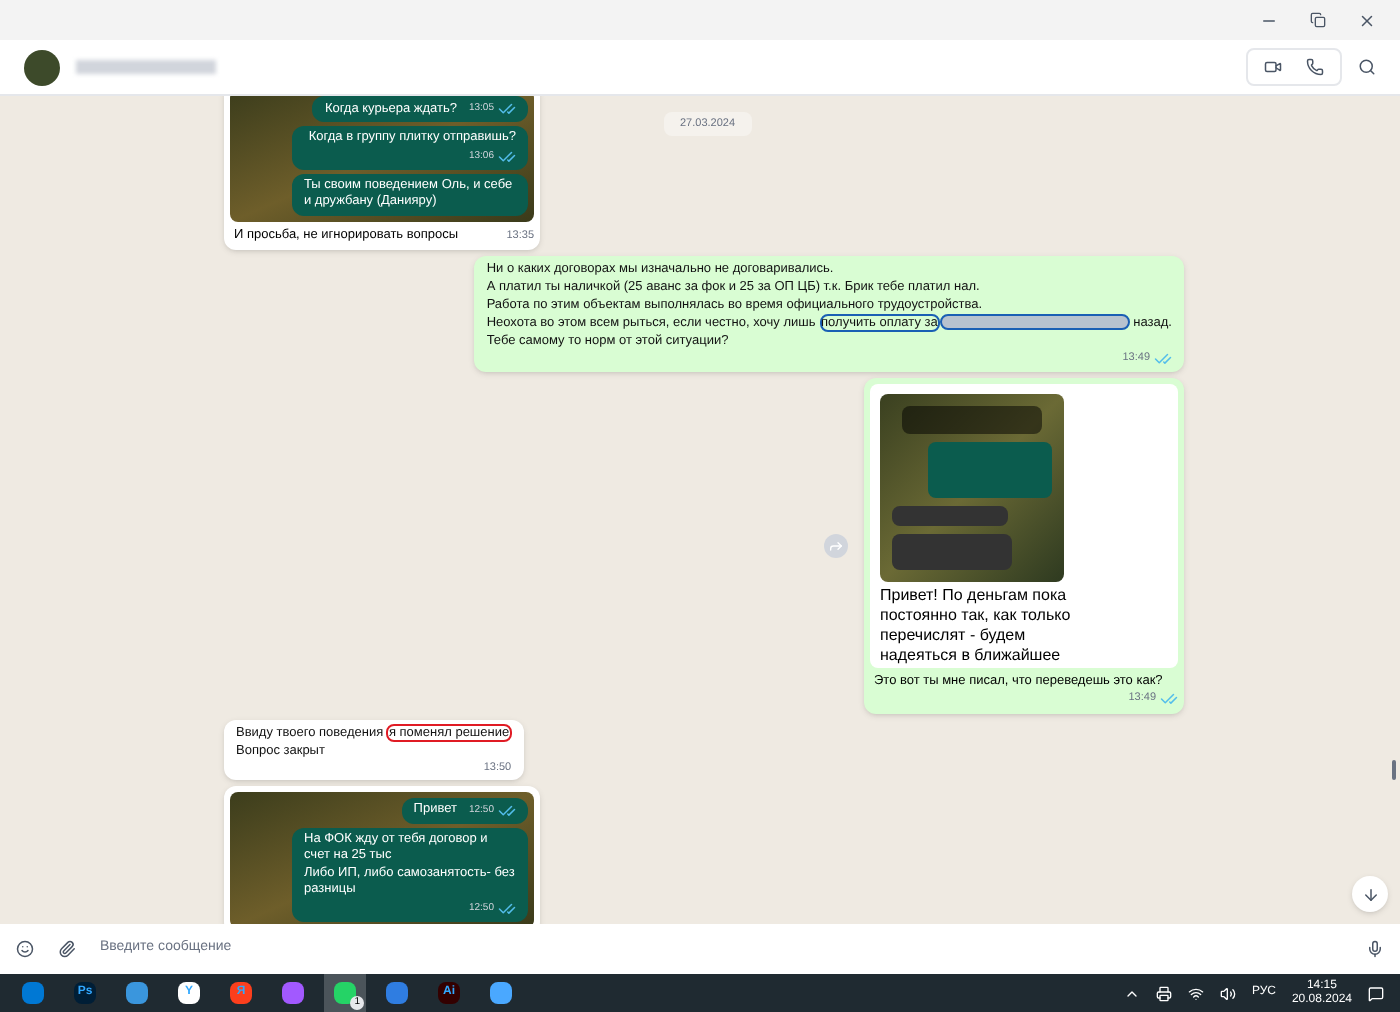  Describe the element at coordinates (1367, 20) in the screenshot. I see `close-icon` at that location.